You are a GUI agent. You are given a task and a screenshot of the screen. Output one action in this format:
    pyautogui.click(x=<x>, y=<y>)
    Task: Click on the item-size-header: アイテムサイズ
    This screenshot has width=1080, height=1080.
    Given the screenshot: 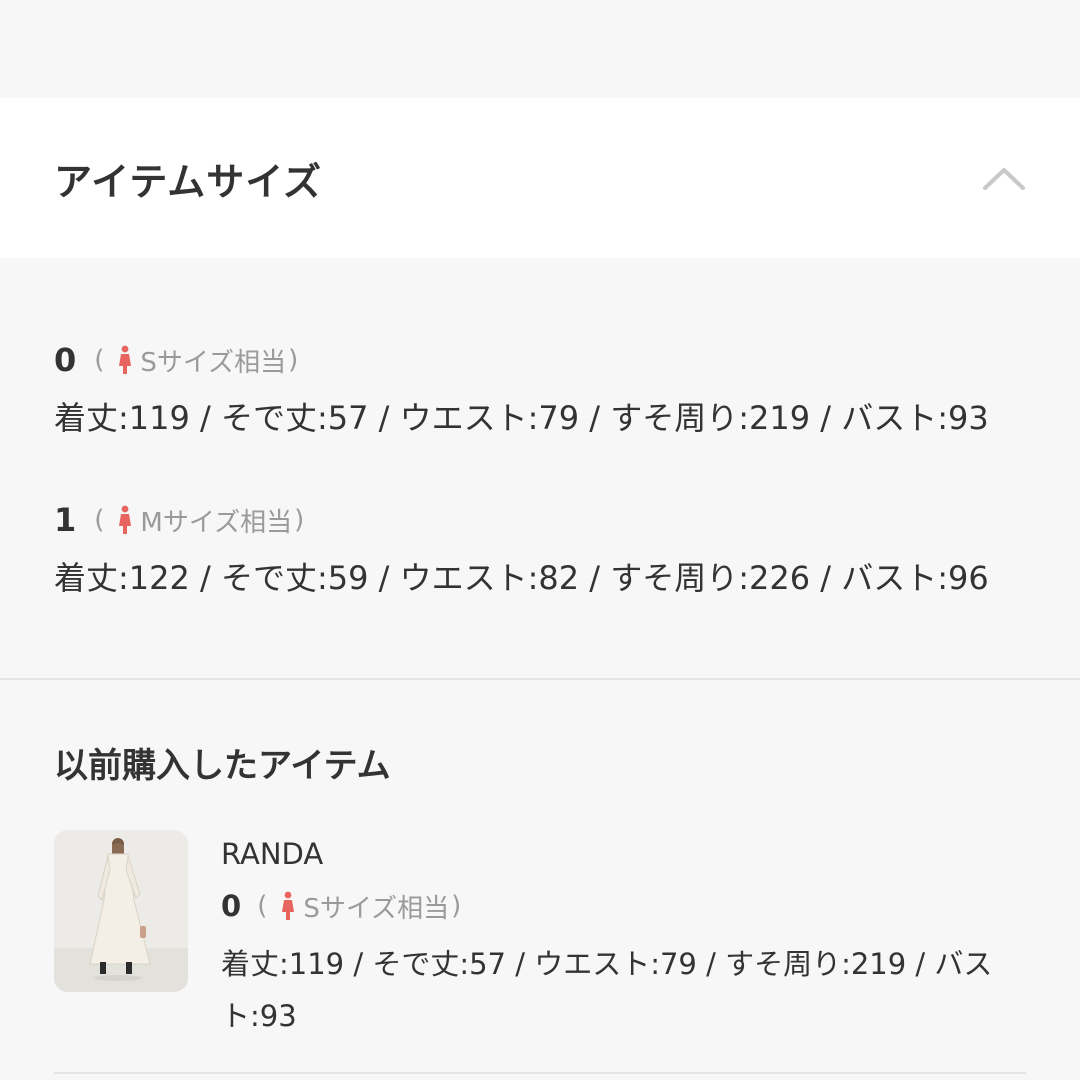 What is the action you would take?
    pyautogui.click(x=540, y=178)
    